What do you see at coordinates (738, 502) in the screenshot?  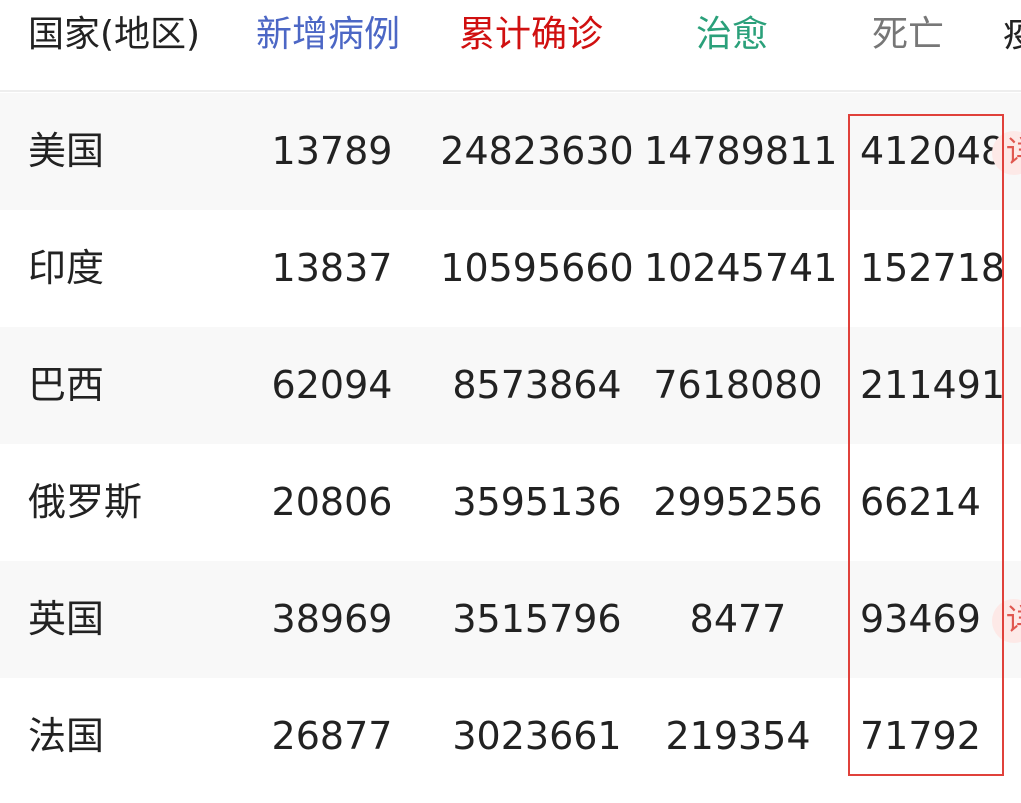 I see `cured-value: 2995256` at bounding box center [738, 502].